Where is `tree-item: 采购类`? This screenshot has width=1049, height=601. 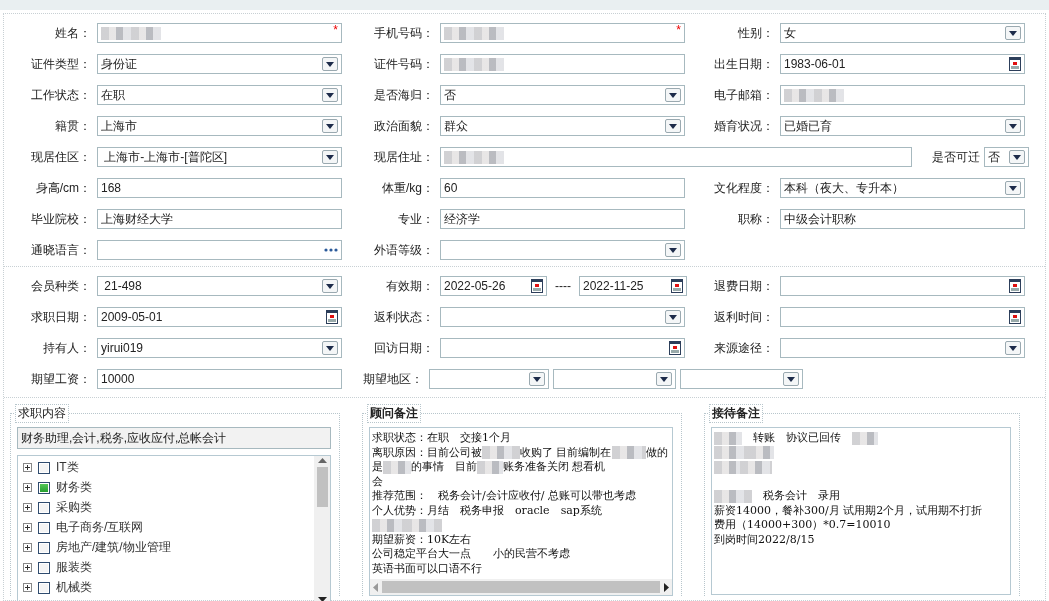
tree-item: 采购类 is located at coordinates (74, 507).